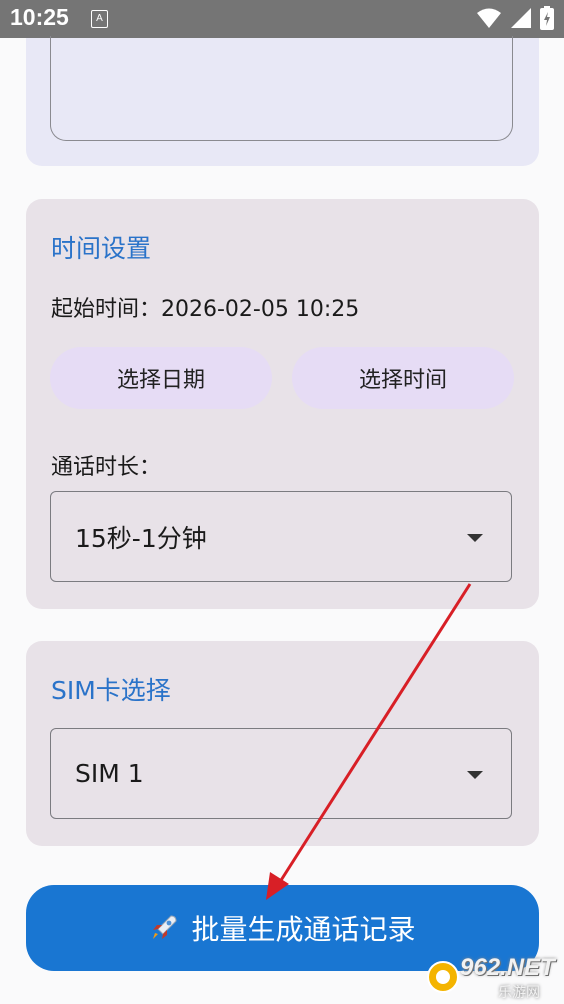 The width and height of the screenshot is (564, 1004). I want to click on sim-title: SIM卡选择, so click(111, 690).